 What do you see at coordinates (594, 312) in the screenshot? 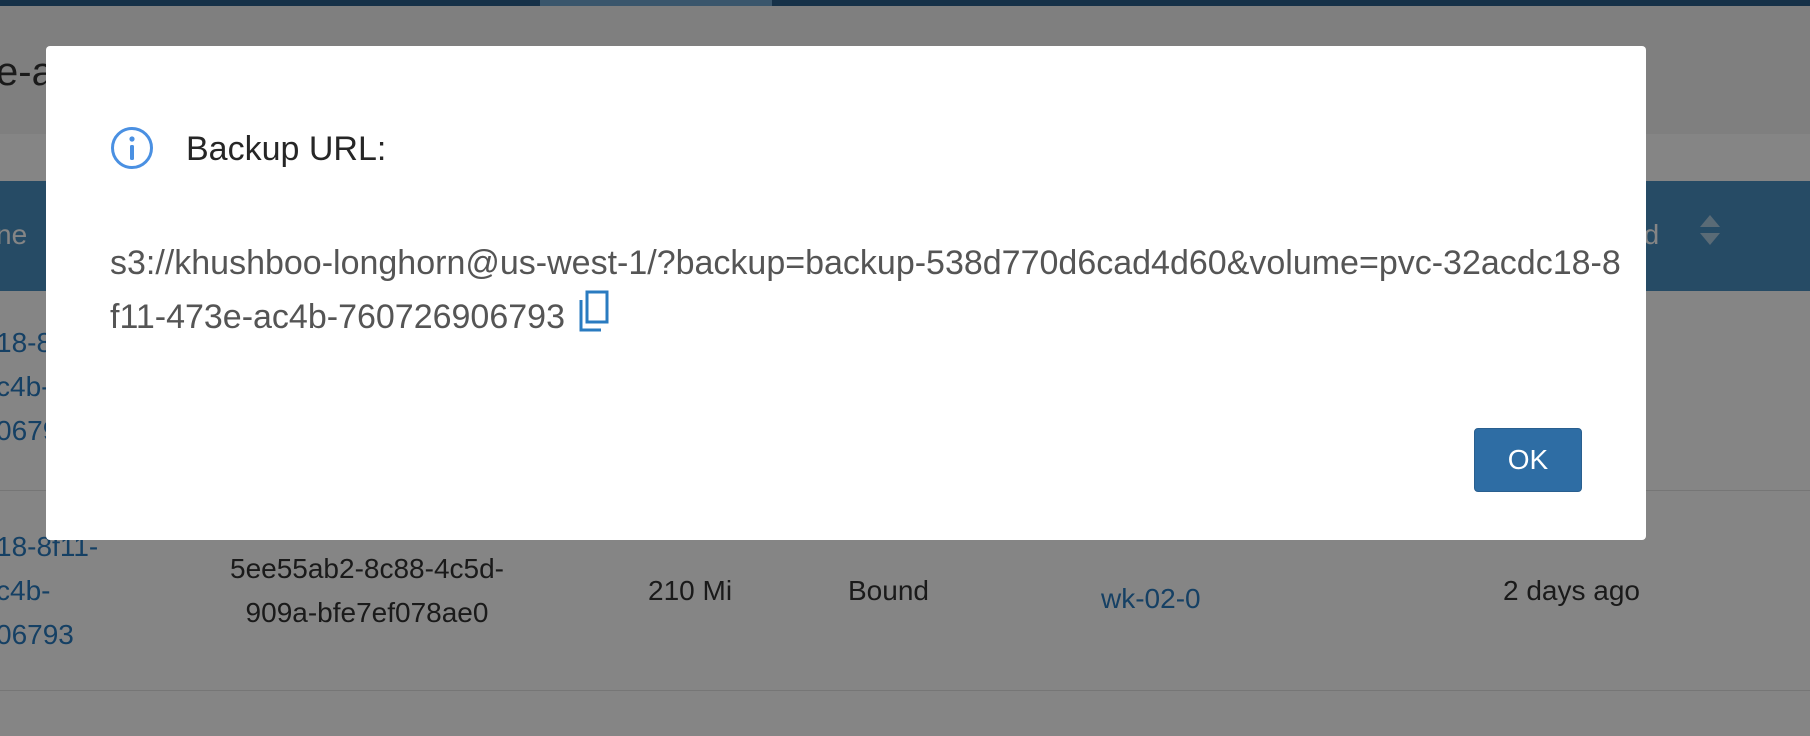
I see `copy-icon` at bounding box center [594, 312].